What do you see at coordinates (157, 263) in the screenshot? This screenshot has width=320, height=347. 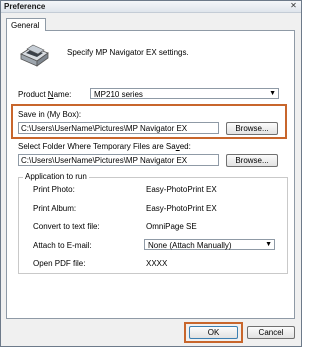 I see `open-pdf-value: XXXX` at bounding box center [157, 263].